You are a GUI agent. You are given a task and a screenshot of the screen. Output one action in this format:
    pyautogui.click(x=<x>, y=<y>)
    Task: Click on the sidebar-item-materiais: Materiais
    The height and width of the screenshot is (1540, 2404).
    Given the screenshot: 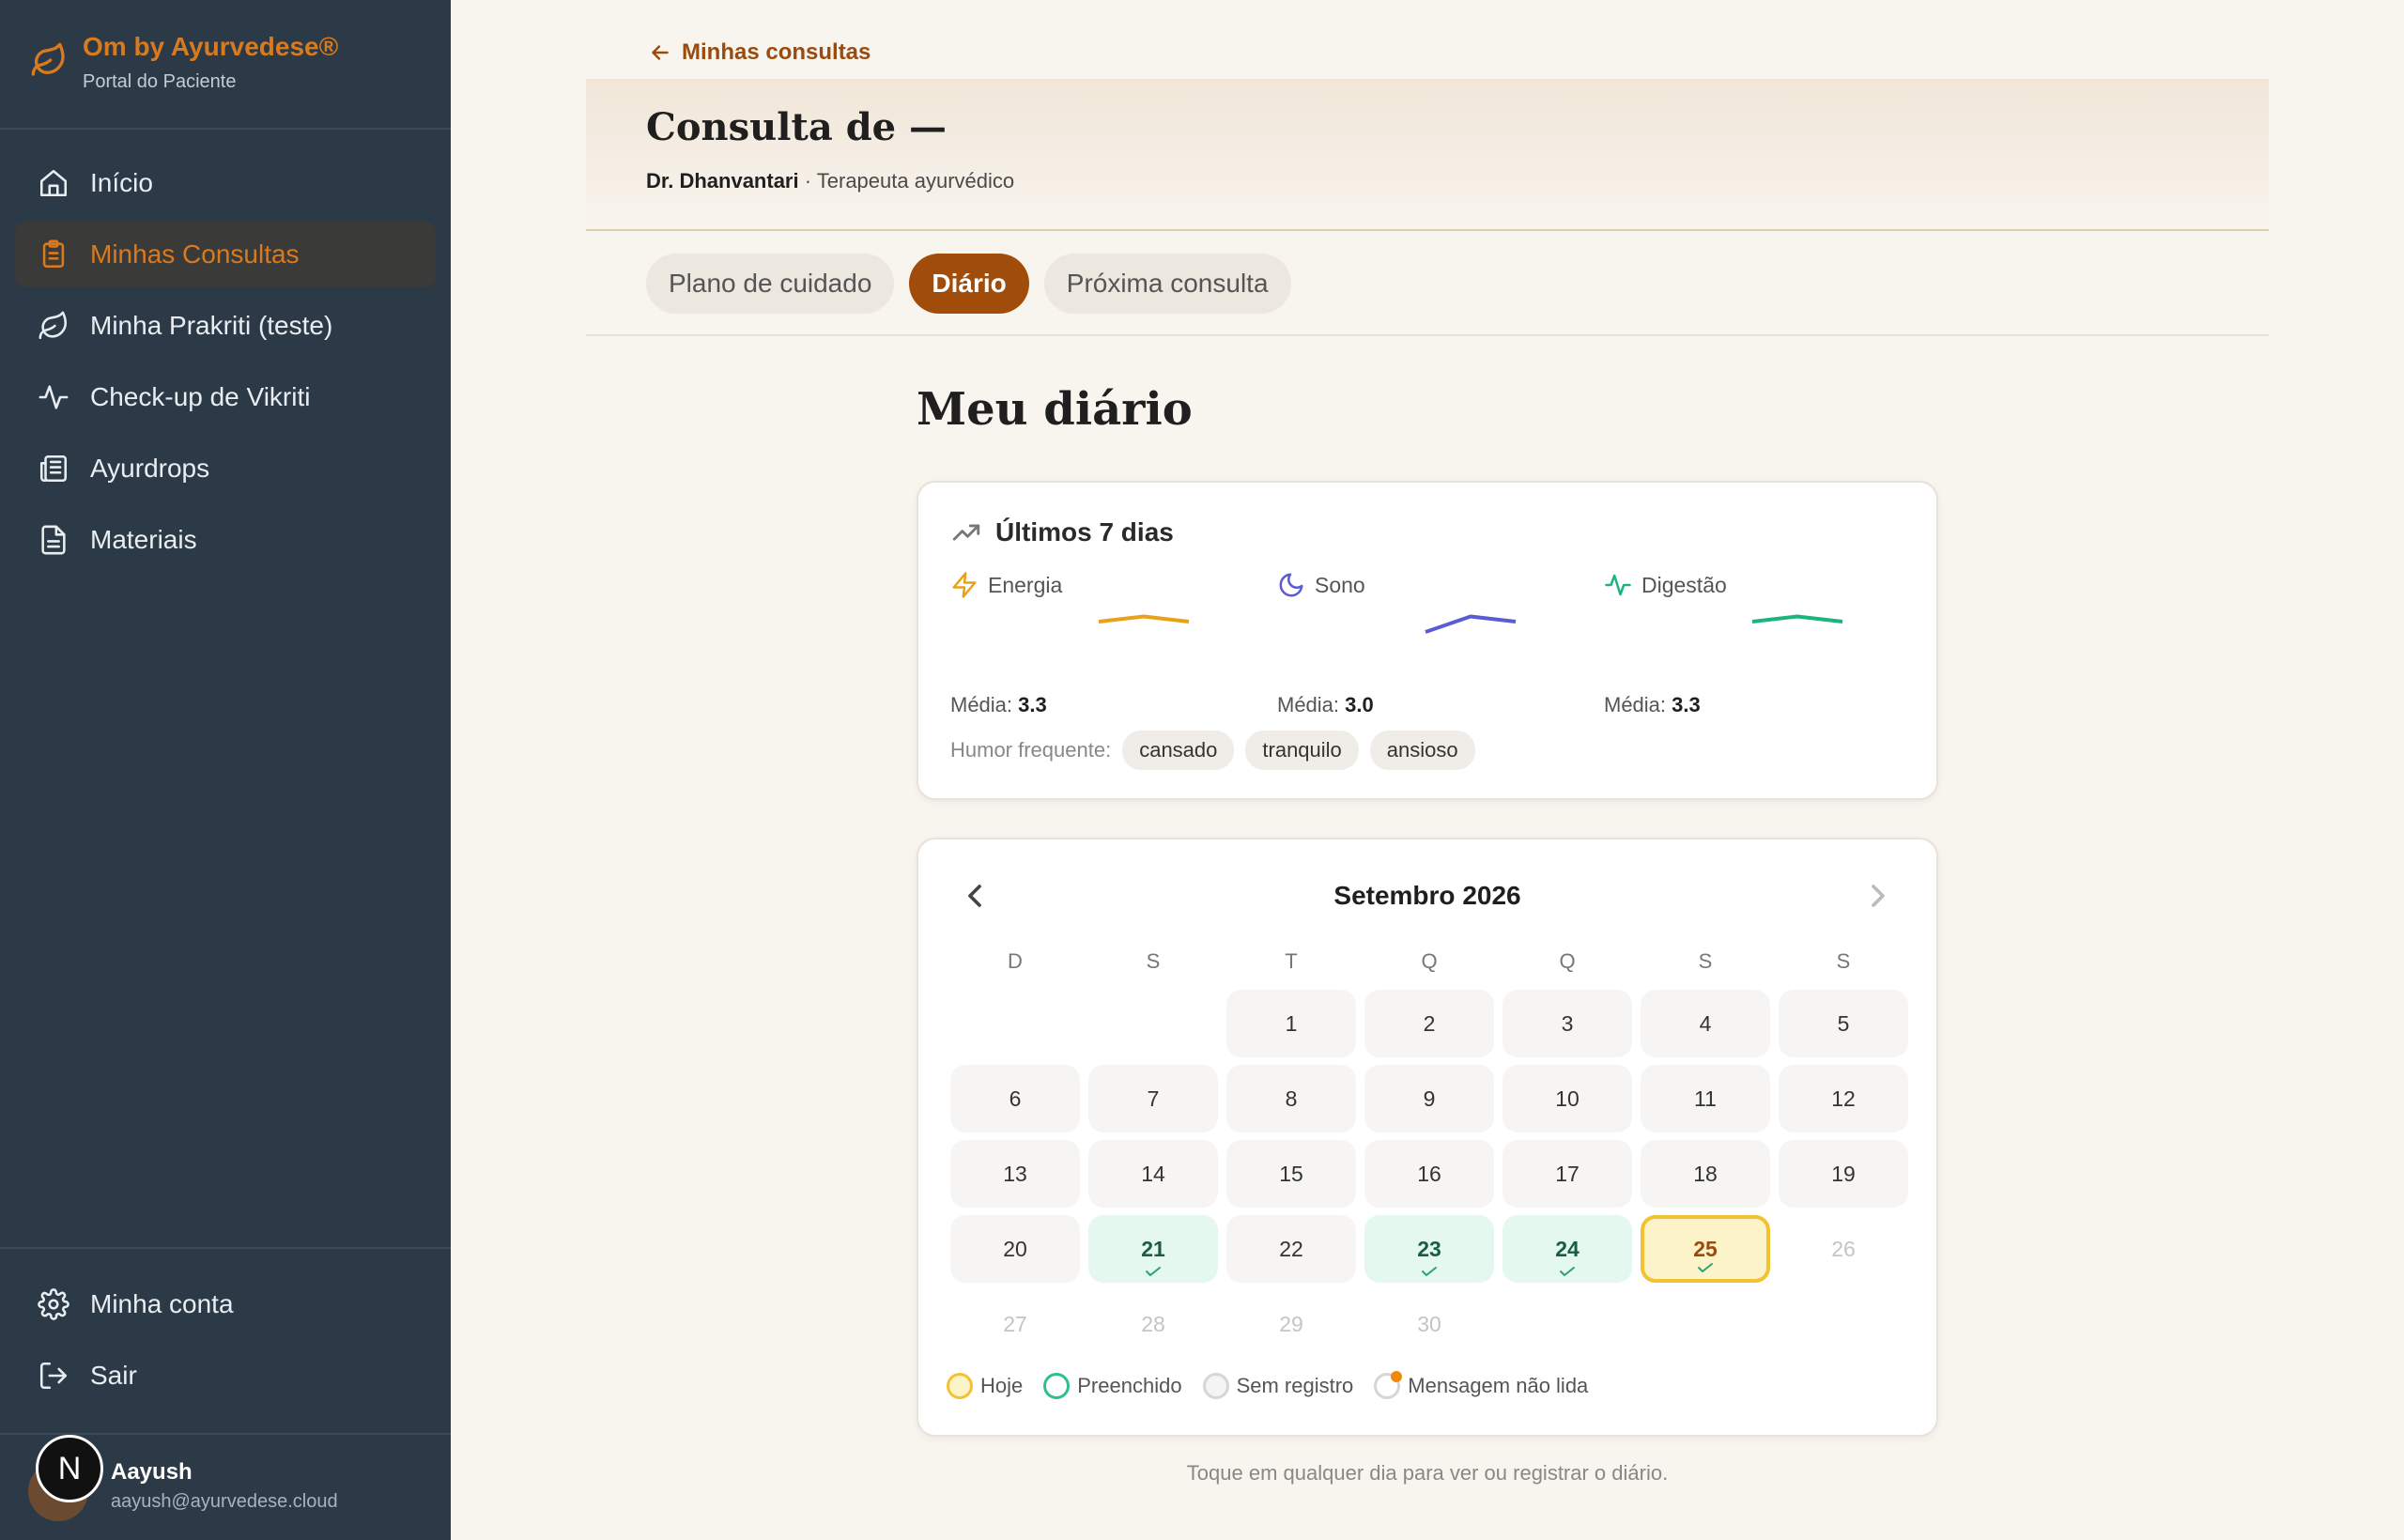 What is the action you would take?
    pyautogui.click(x=225, y=540)
    